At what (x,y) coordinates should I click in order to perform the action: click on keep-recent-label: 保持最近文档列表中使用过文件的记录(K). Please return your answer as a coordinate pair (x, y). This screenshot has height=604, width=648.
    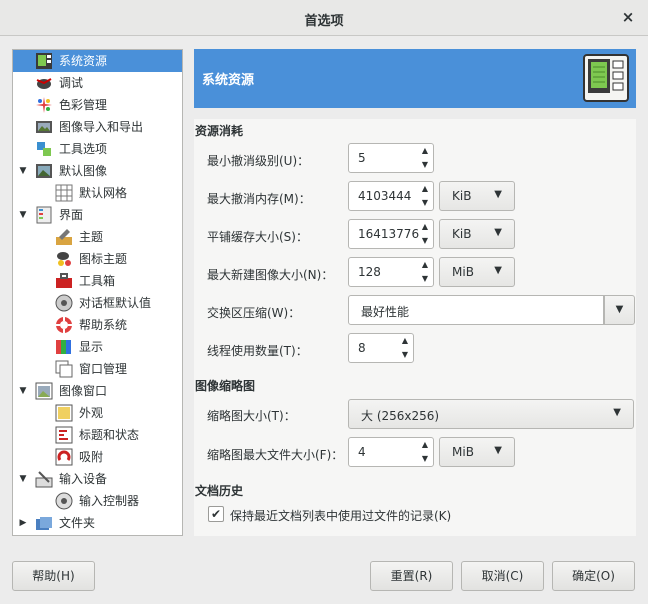
    Looking at the image, I should click on (340, 515).